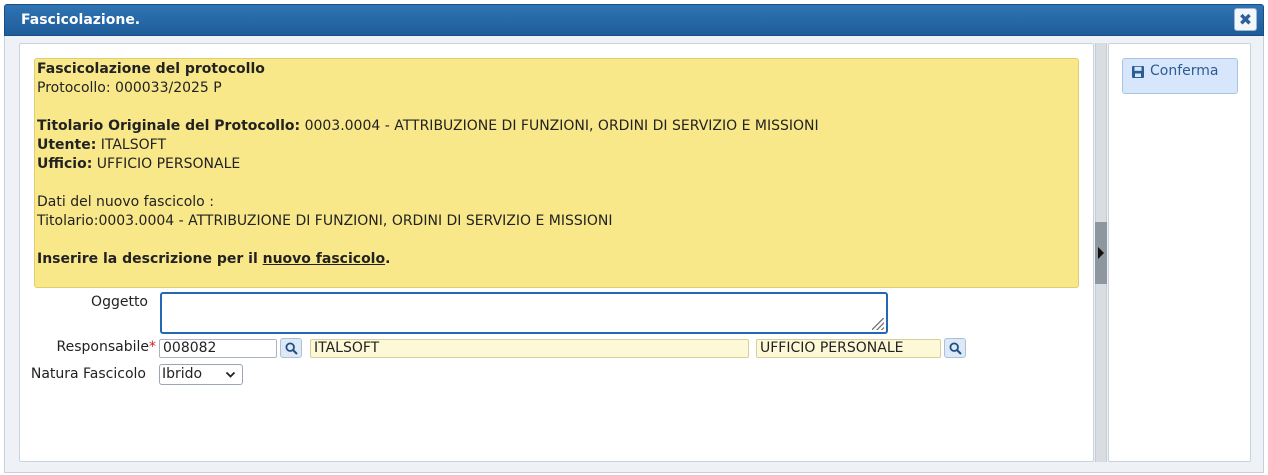  Describe the element at coordinates (125, 202) in the screenshot. I see `nuovo-fascicolo-heading: Dati del nuovo fascicolo :` at that location.